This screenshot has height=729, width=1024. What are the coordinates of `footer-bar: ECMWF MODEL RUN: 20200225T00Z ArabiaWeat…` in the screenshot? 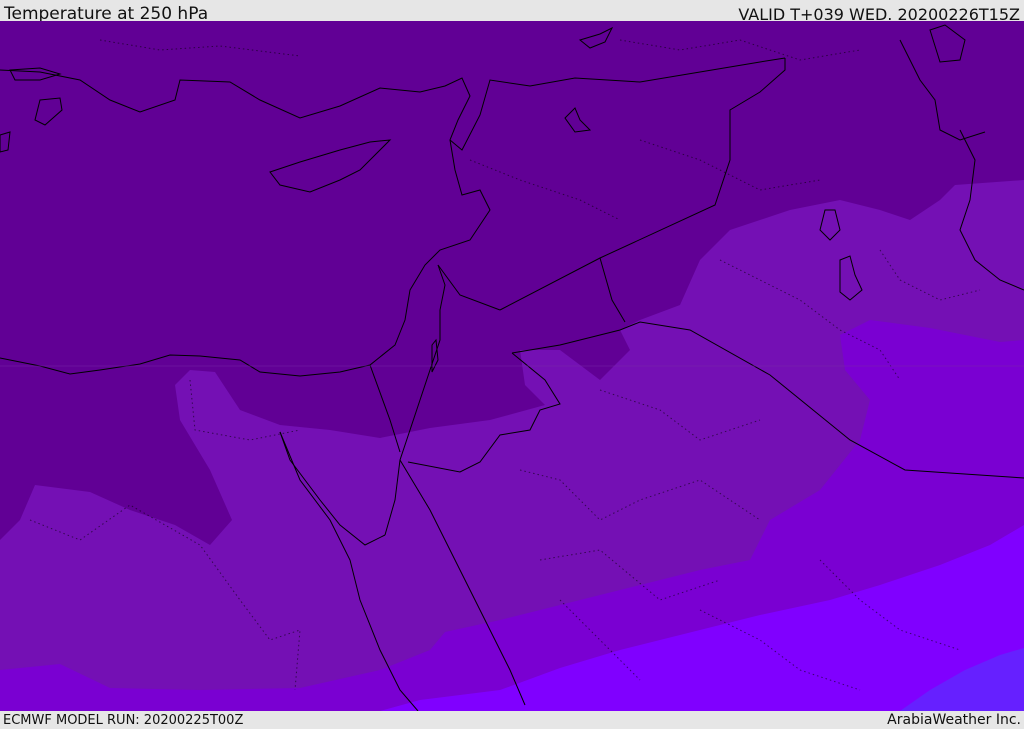 It's located at (512, 720).